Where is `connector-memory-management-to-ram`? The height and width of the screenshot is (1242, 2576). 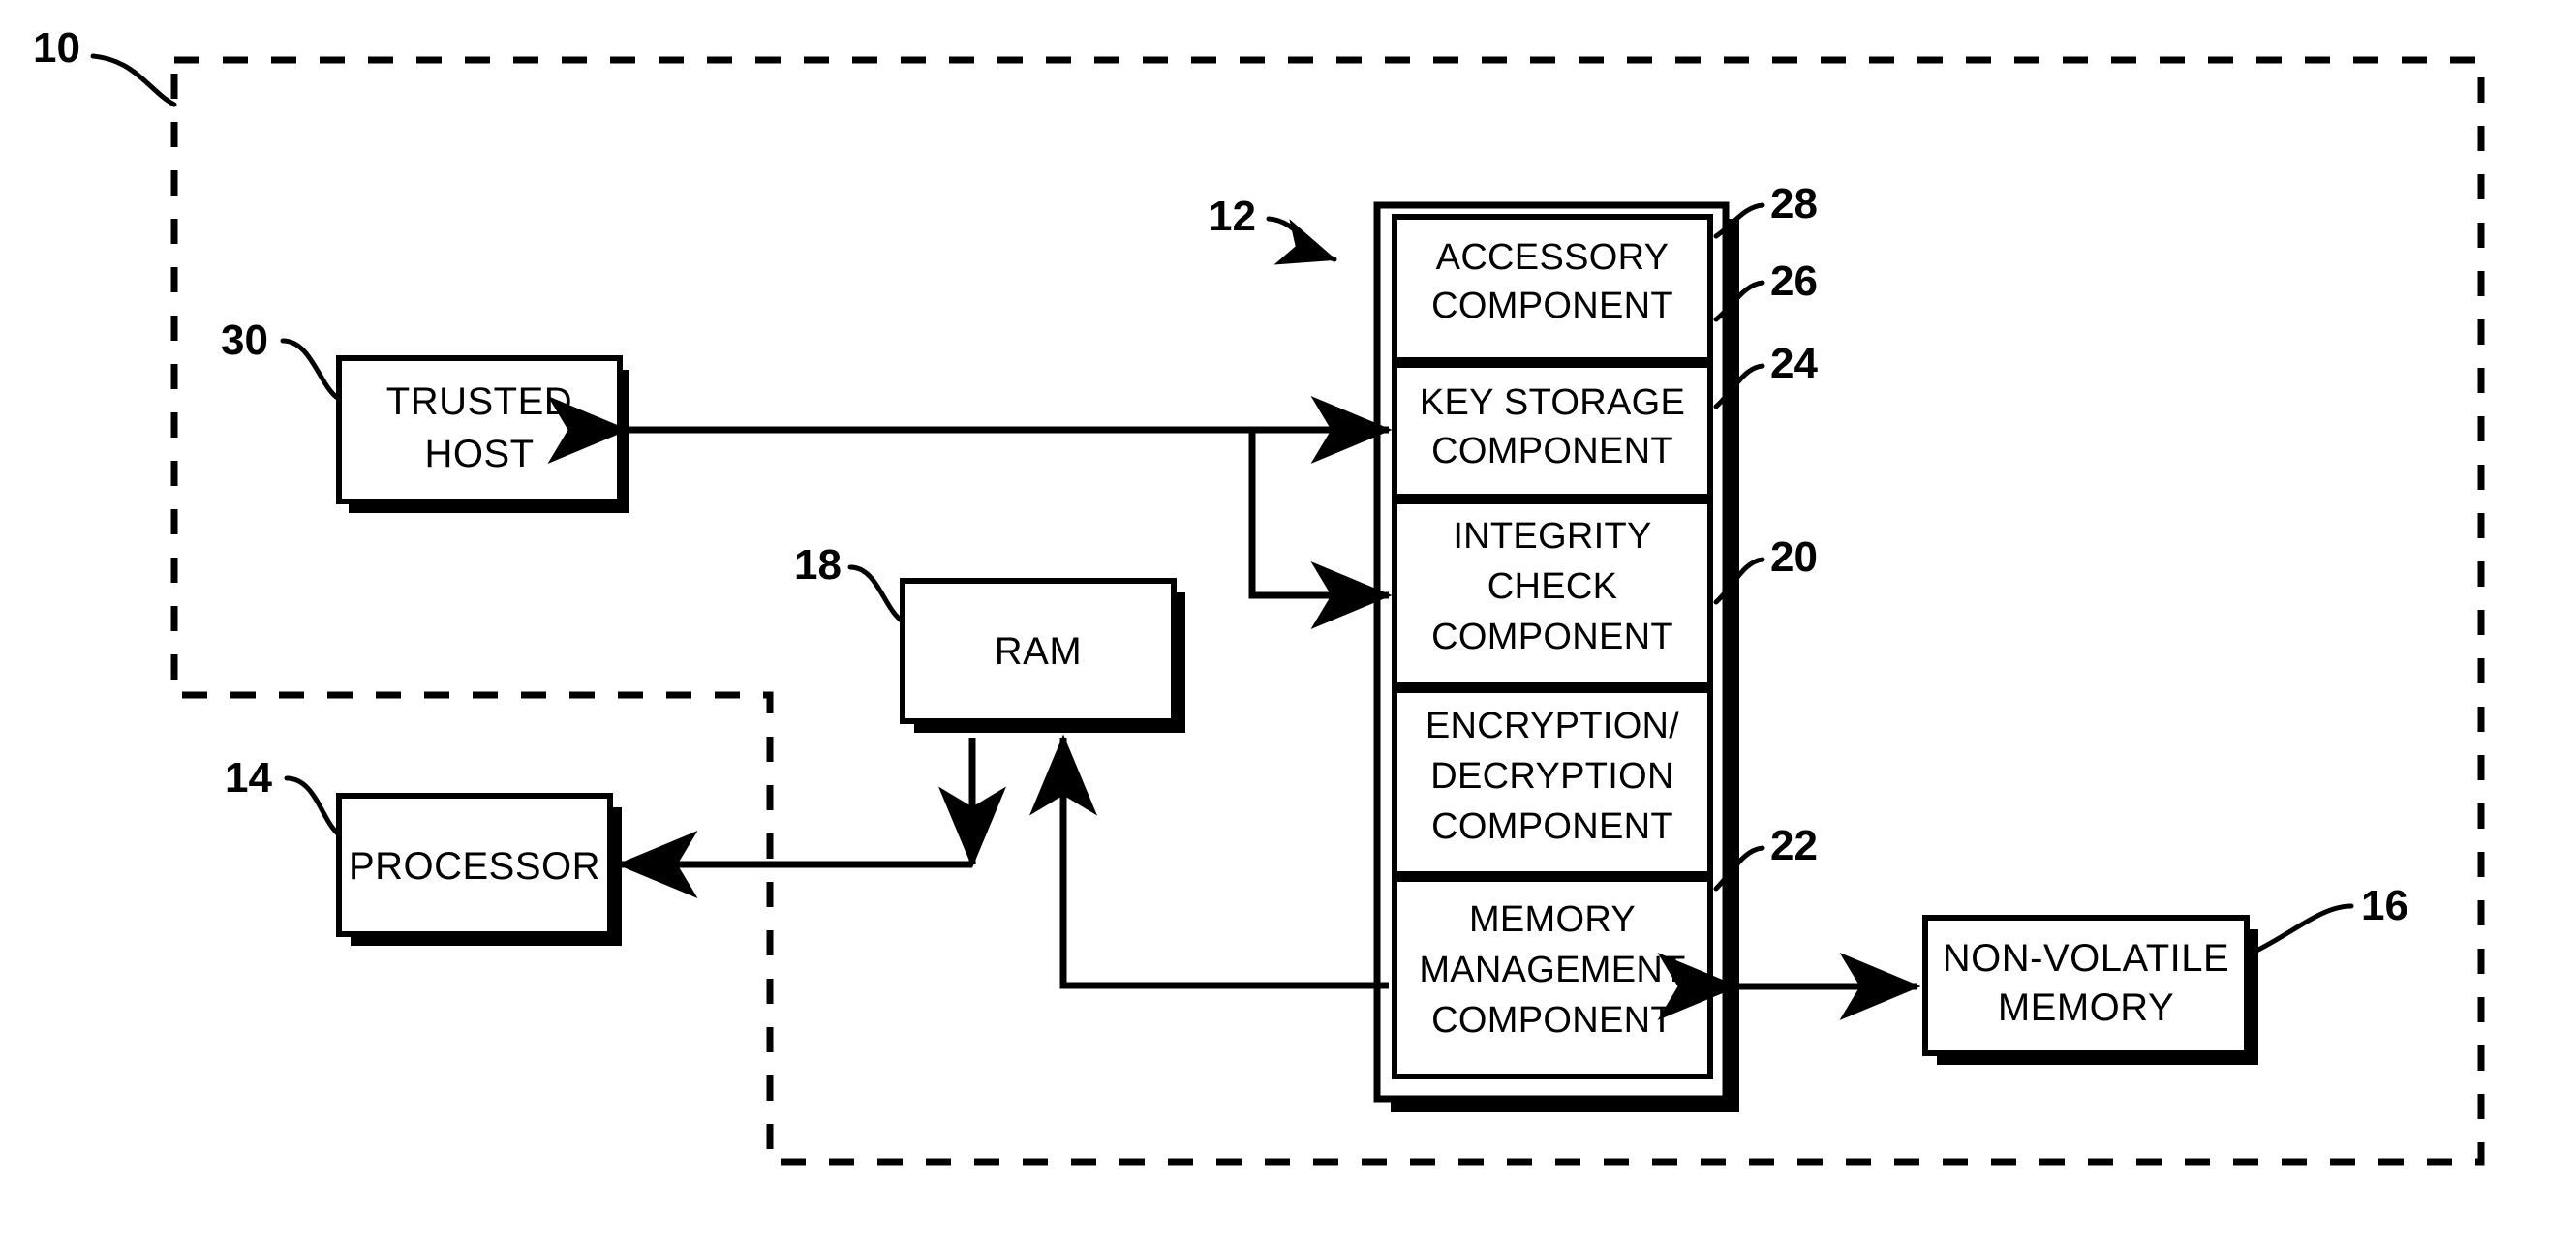 connector-memory-management-to-ram is located at coordinates (1209, 861).